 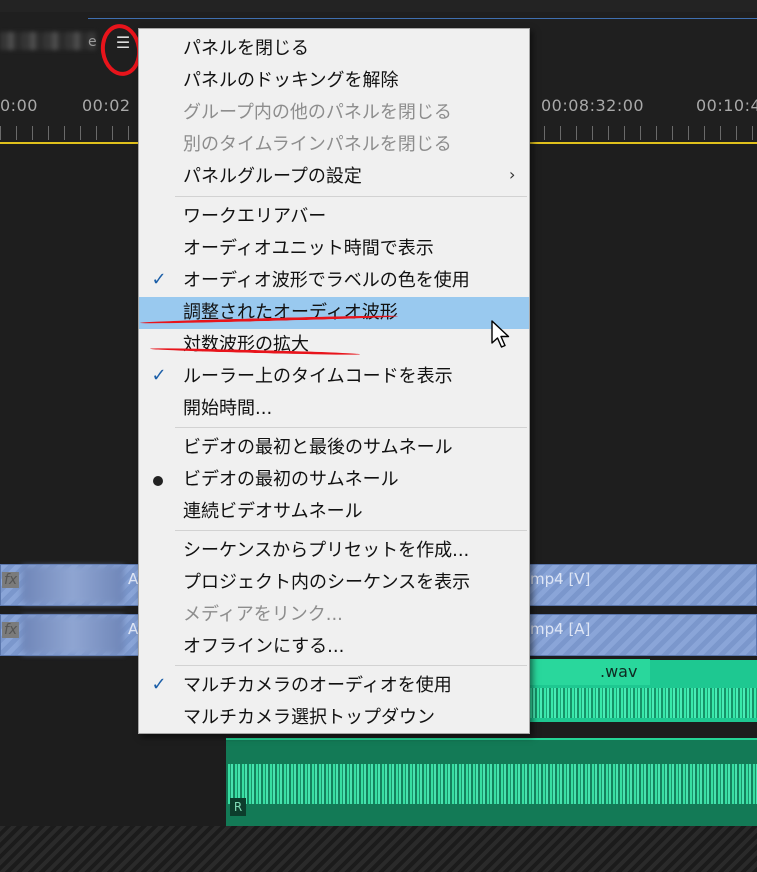 What do you see at coordinates (334, 377) in the screenshot?
I see `menu-item-ruler-timecode: ✓ ルーラー上のタイムコードを表示` at bounding box center [334, 377].